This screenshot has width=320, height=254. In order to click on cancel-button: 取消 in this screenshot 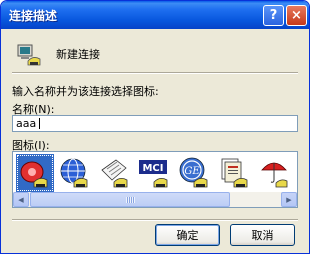, I will do `click(262, 235)`.